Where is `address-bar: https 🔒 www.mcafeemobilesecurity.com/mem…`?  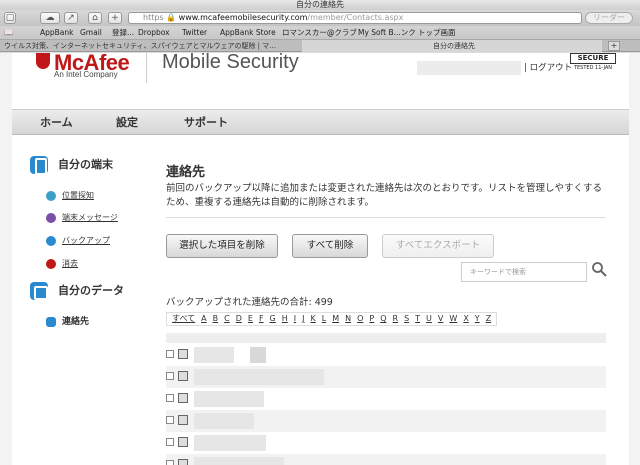 address-bar: https 🔒 www.mcafeemobilesecurity.com/mem… is located at coordinates (355, 18).